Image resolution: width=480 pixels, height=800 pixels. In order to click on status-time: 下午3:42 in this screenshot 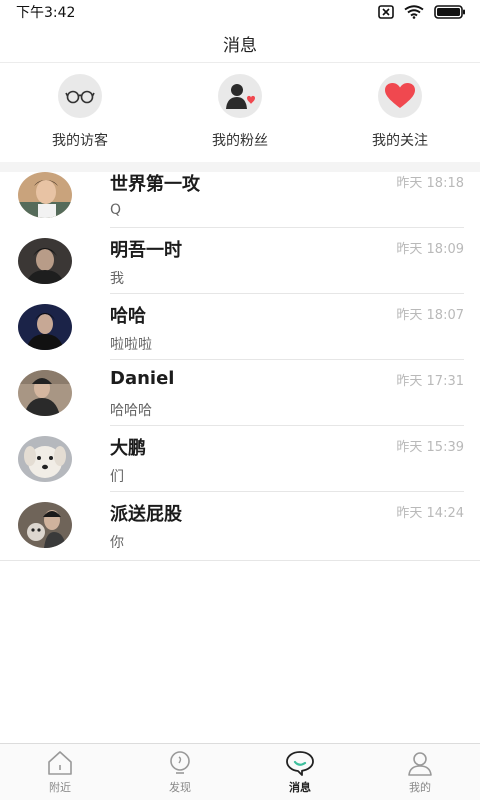, I will do `click(46, 13)`.